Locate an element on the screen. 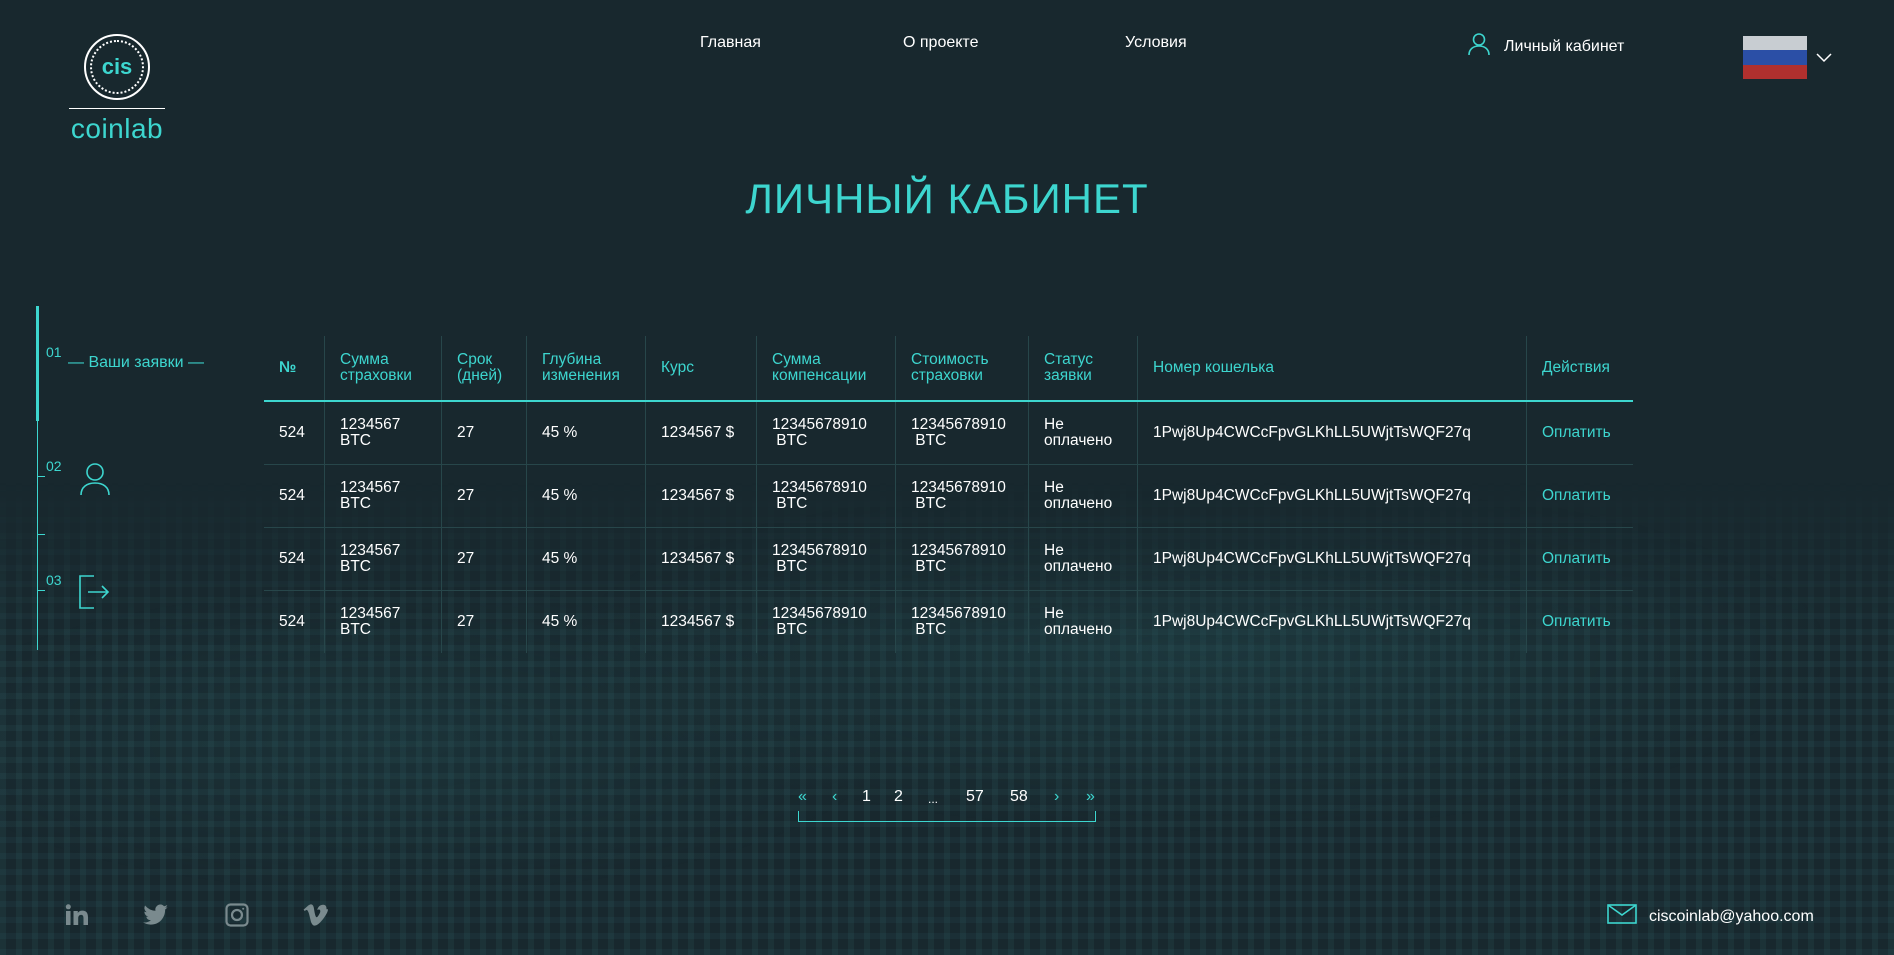 The width and height of the screenshot is (1894, 955). nav-item-about: О проекте is located at coordinates (940, 43).